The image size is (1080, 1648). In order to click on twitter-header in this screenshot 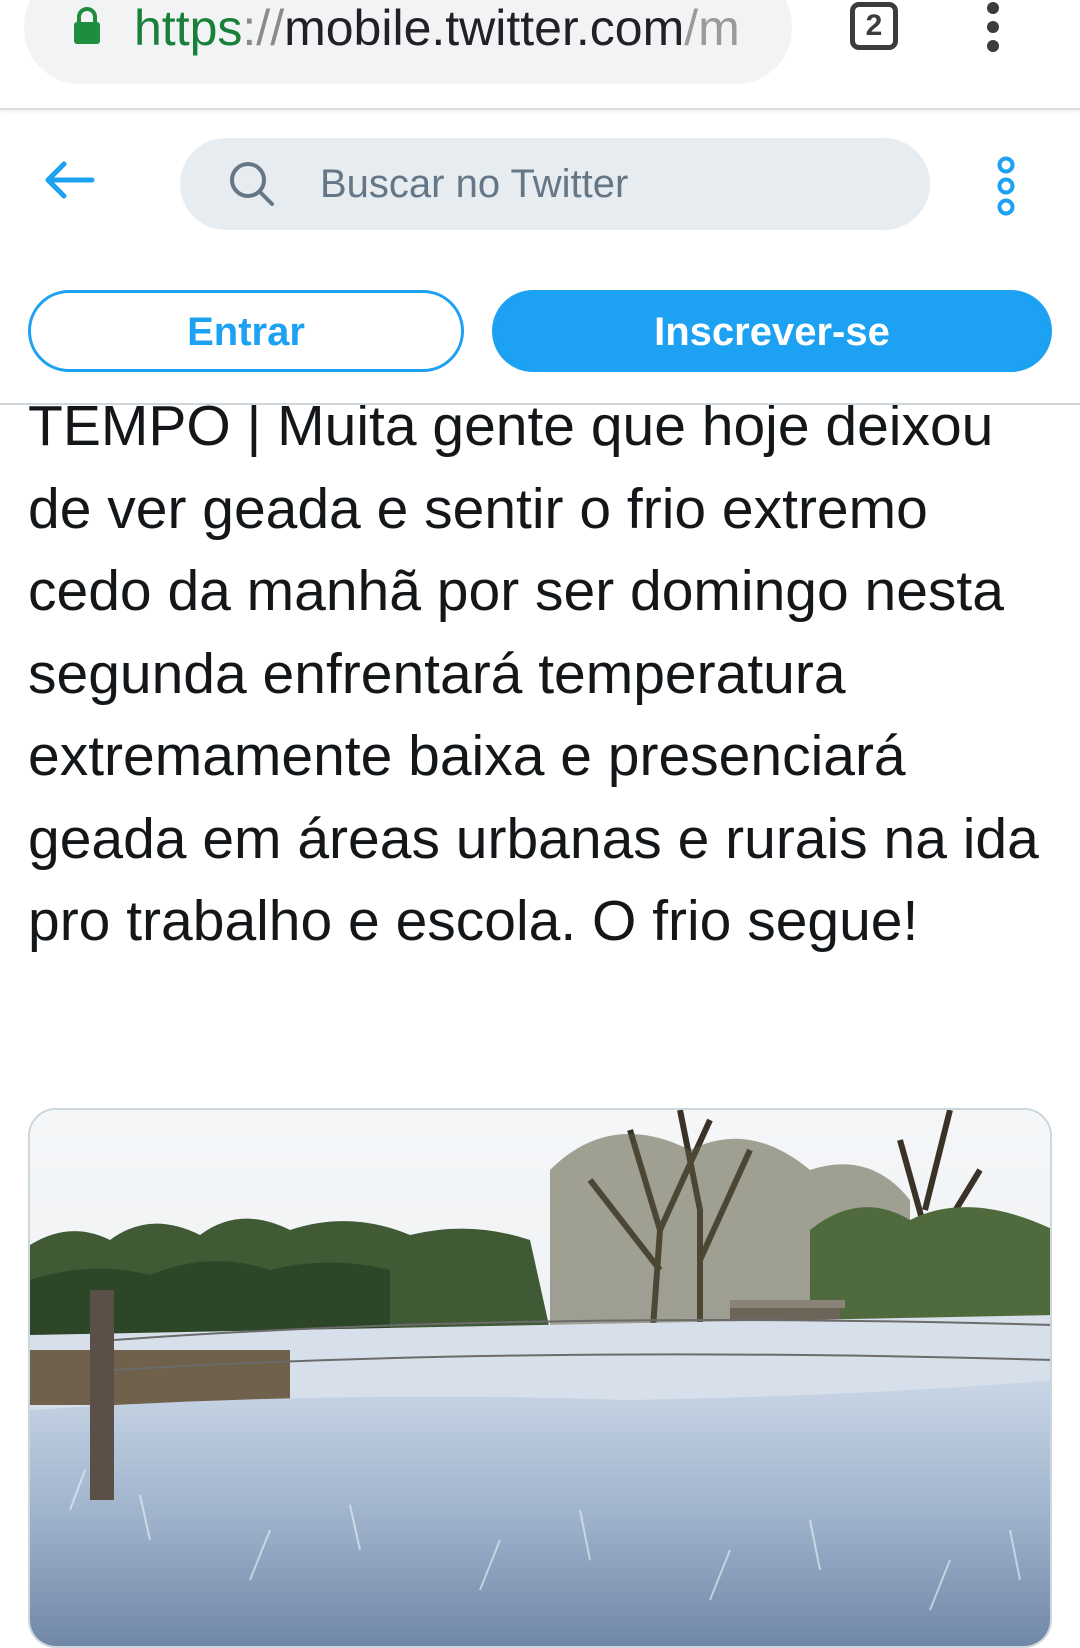, I will do `click(540, 177)`.